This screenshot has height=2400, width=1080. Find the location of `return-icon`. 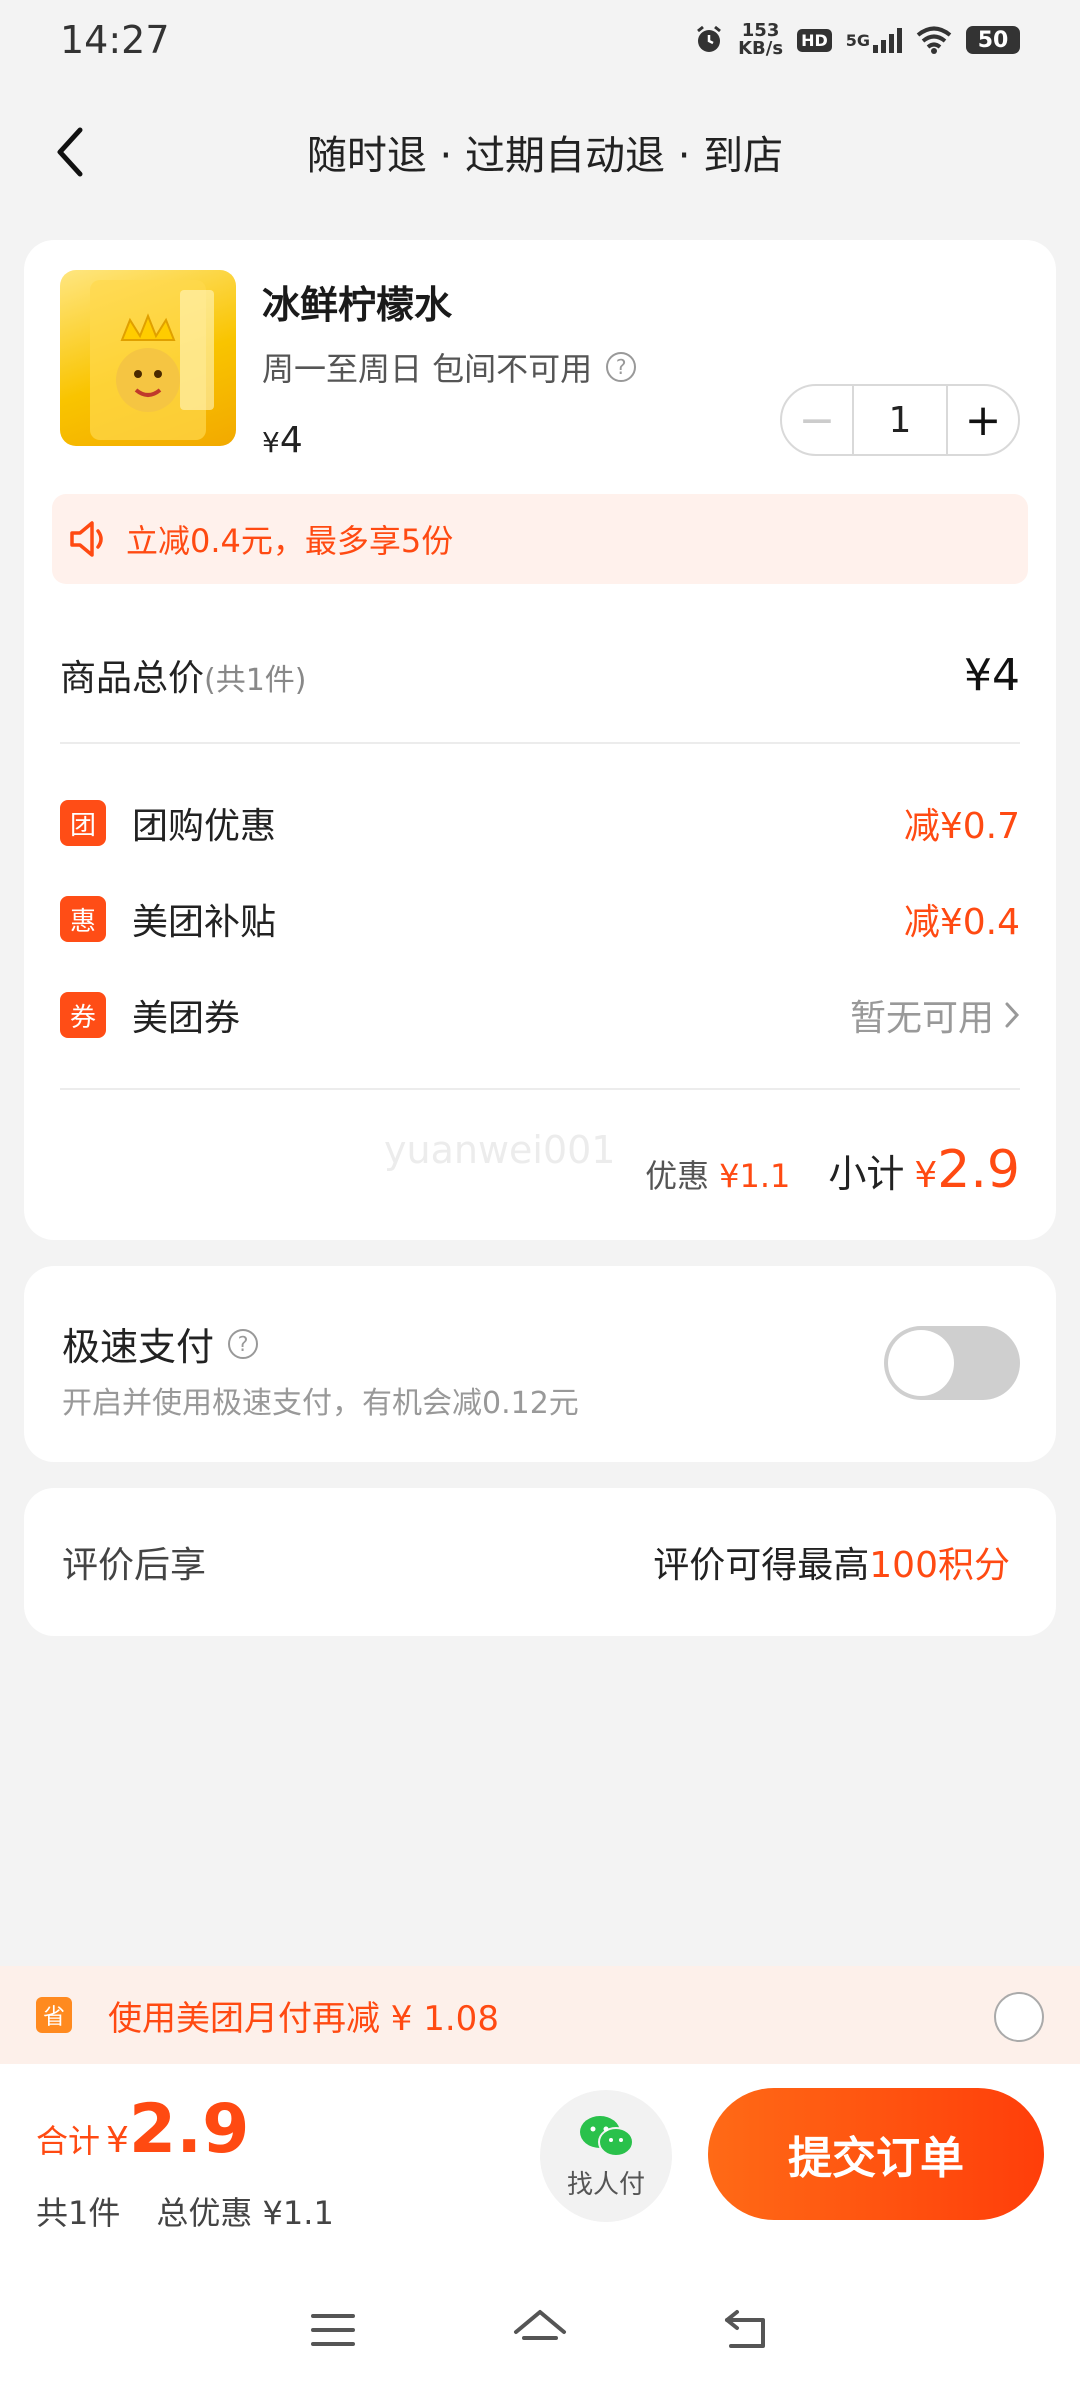

return-icon is located at coordinates (744, 2329).